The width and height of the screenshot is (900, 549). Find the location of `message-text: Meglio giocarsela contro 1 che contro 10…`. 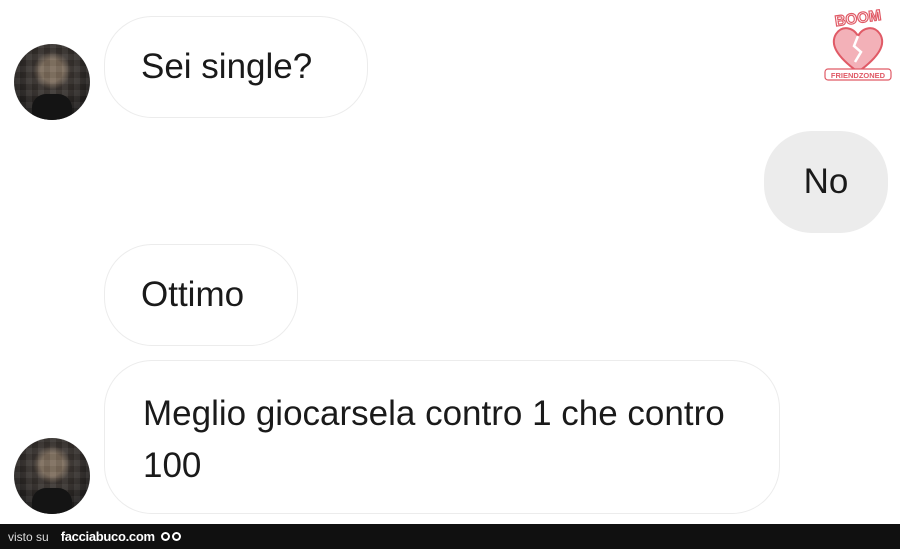

message-text: Meglio giocarsela contro 1 che contro 10… is located at coordinates (434, 439).